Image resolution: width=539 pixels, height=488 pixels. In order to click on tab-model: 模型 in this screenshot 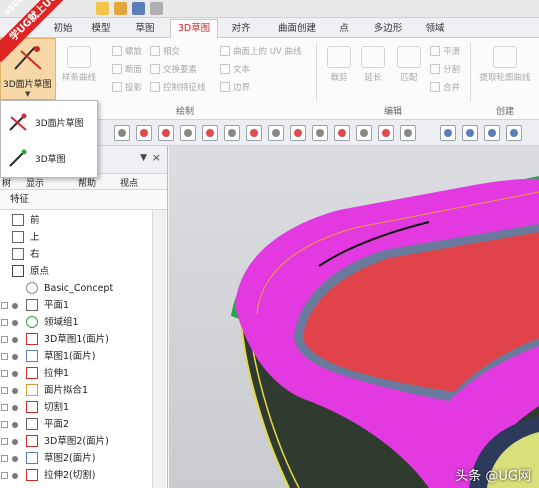, I will do `click(101, 29)`.